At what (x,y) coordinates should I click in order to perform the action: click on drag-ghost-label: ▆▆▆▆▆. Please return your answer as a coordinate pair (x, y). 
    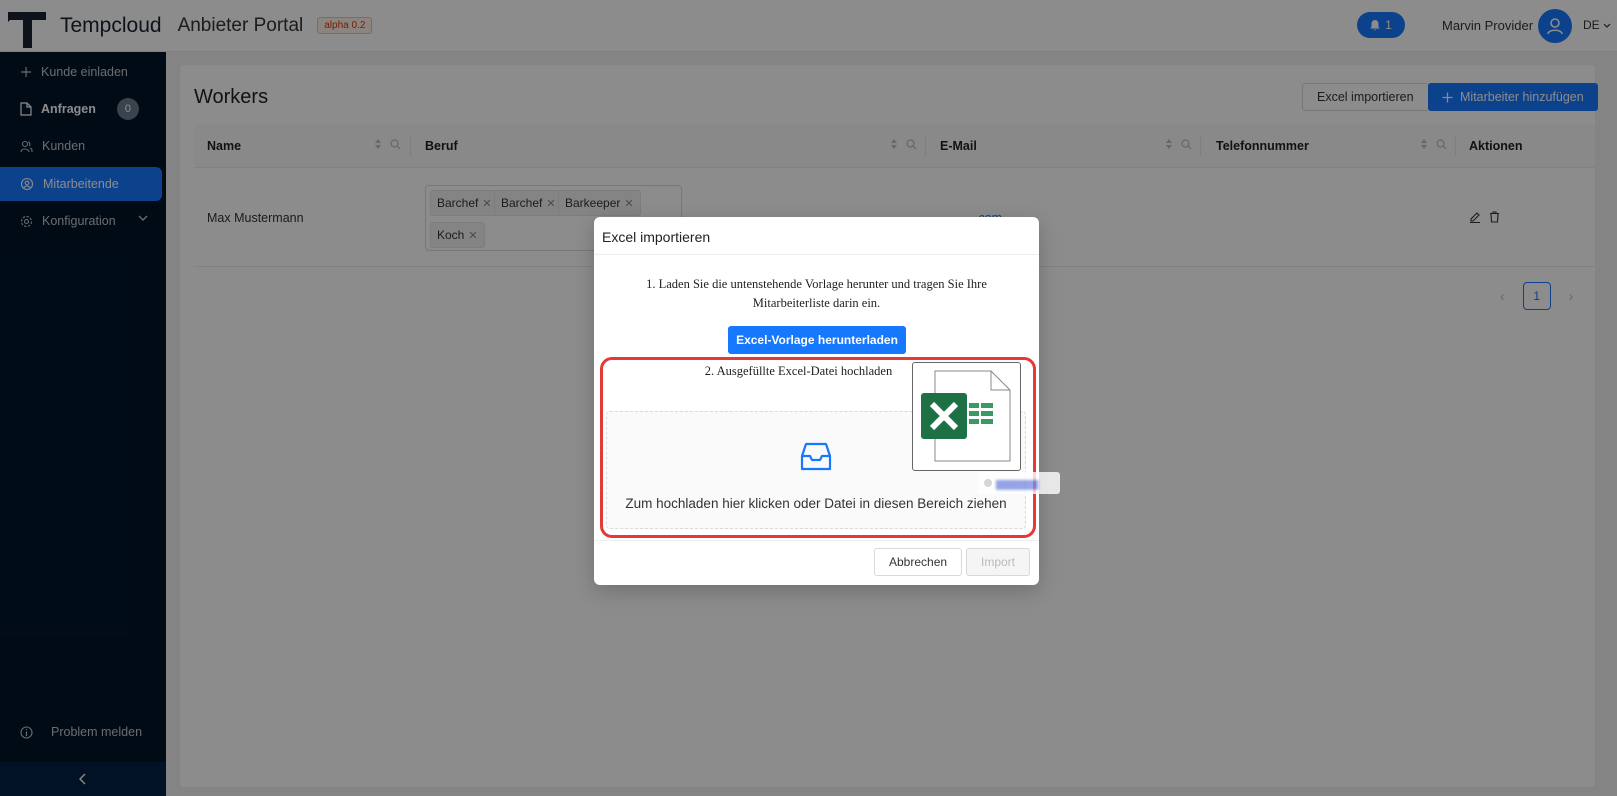
    Looking at the image, I should click on (1019, 483).